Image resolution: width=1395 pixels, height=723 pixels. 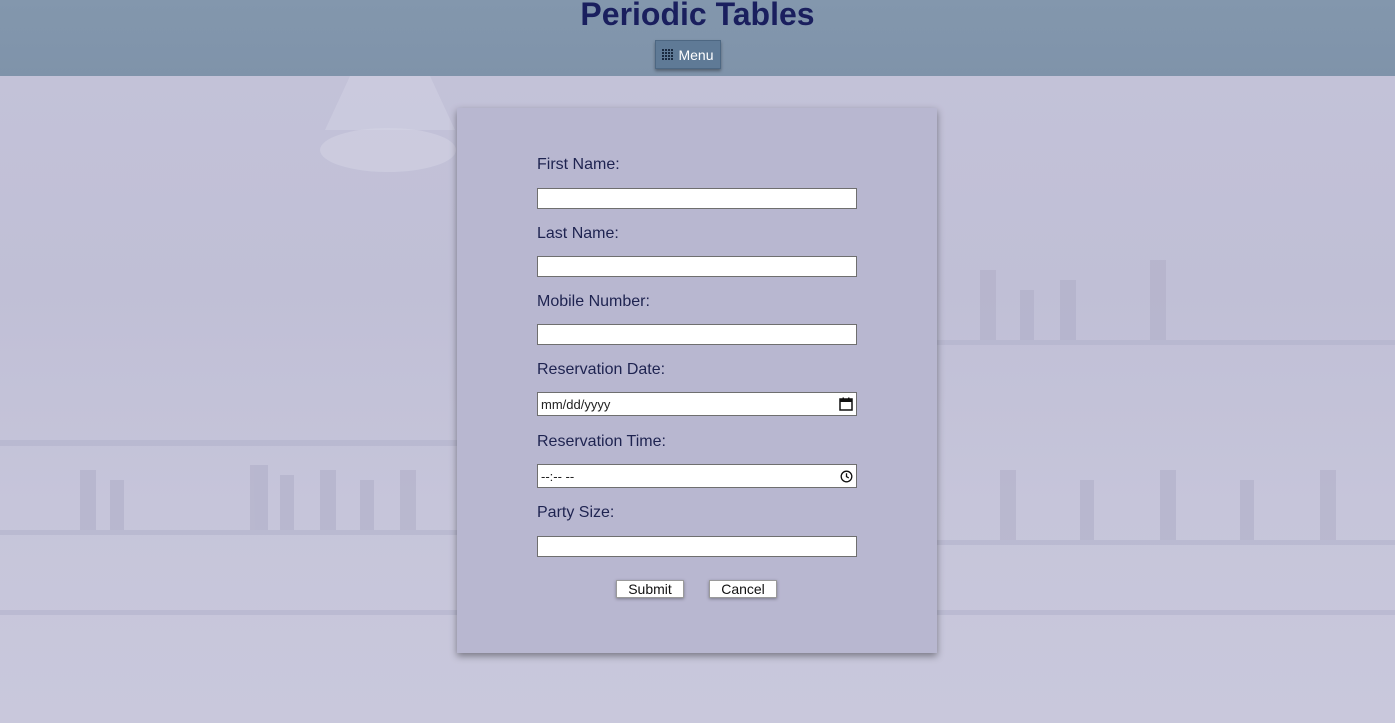 What do you see at coordinates (601, 369) in the screenshot?
I see `reservation-date-label: Reservation Date:` at bounding box center [601, 369].